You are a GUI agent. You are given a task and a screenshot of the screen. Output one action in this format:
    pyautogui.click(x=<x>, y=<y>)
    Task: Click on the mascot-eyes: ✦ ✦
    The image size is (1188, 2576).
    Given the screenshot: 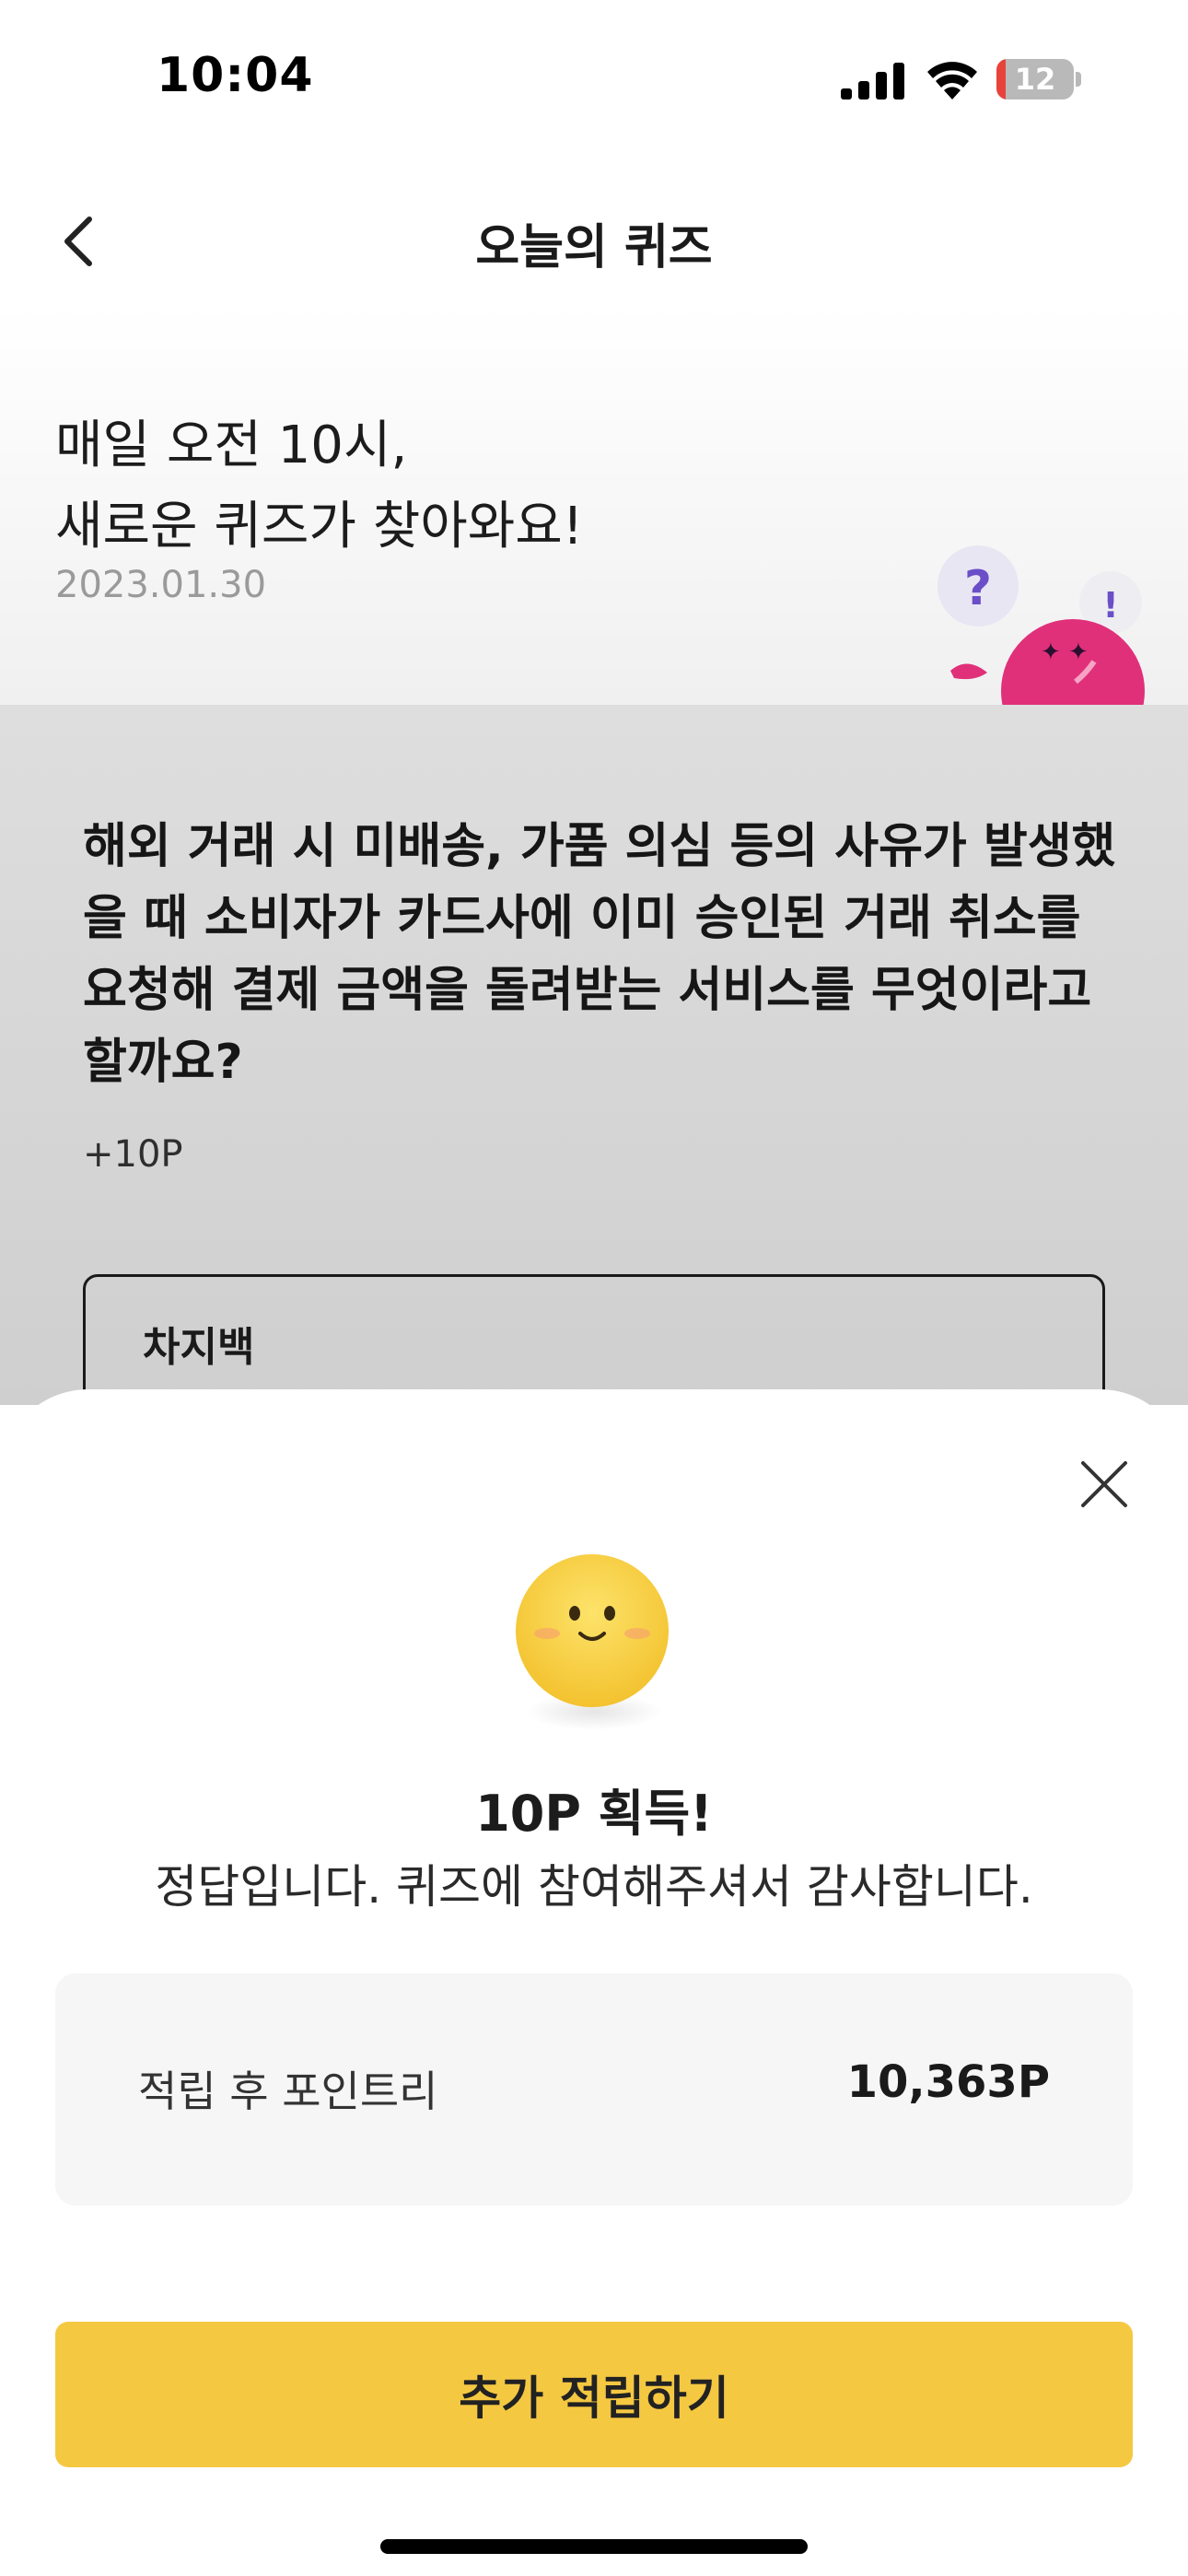 What is the action you would take?
    pyautogui.click(x=1065, y=652)
    